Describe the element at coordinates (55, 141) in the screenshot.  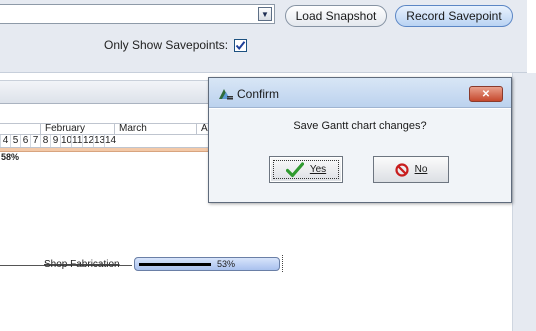
I see `day-label: 9` at that location.